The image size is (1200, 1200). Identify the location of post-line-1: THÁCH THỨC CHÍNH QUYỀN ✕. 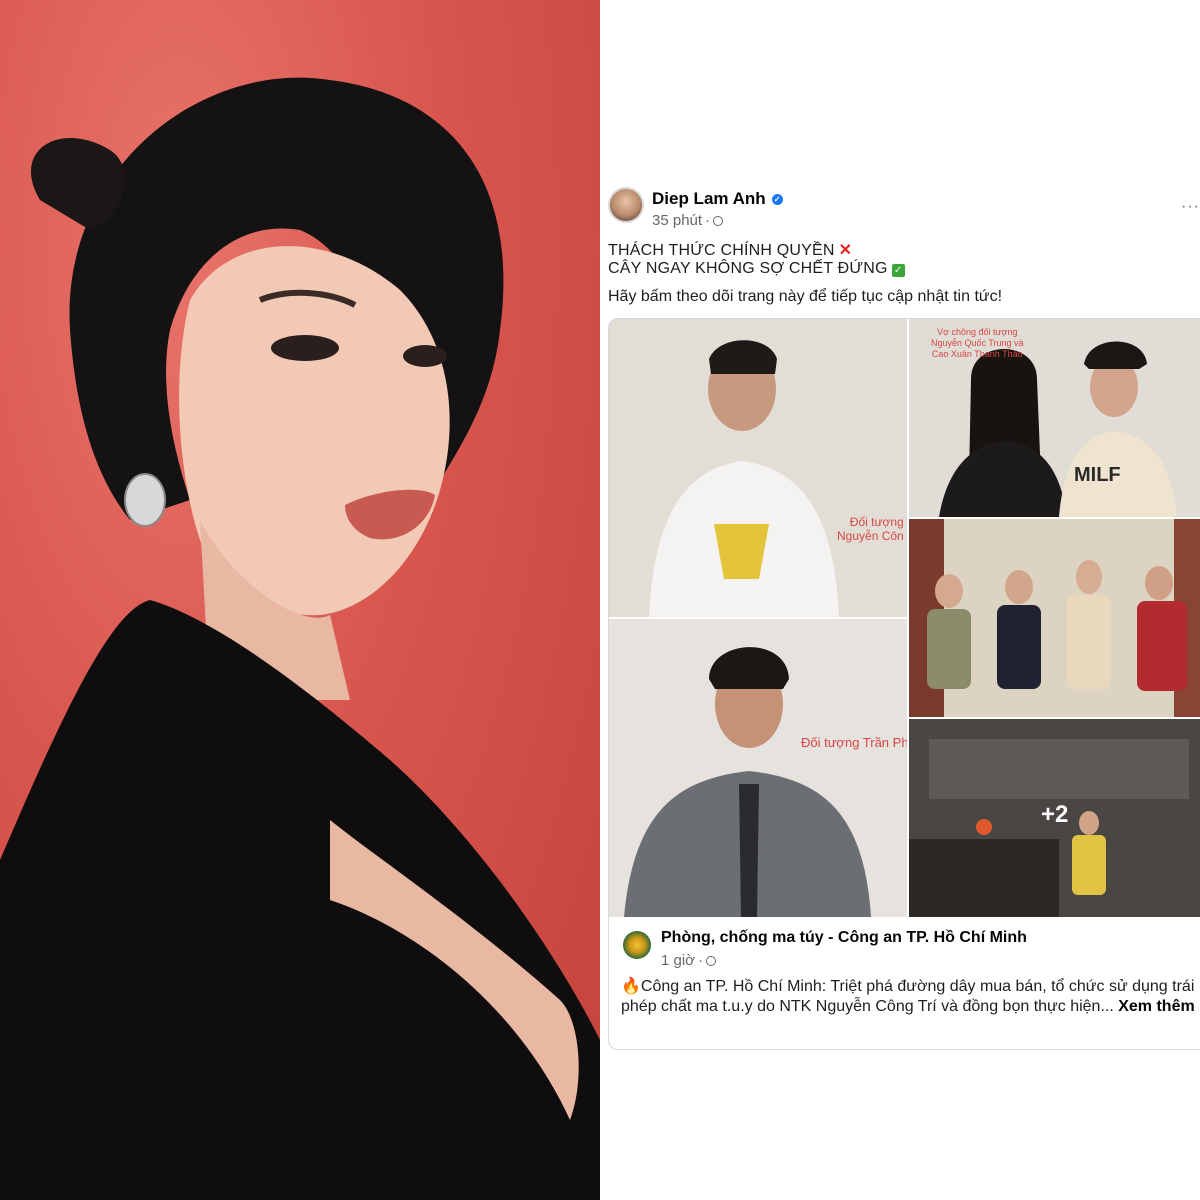
(730, 250).